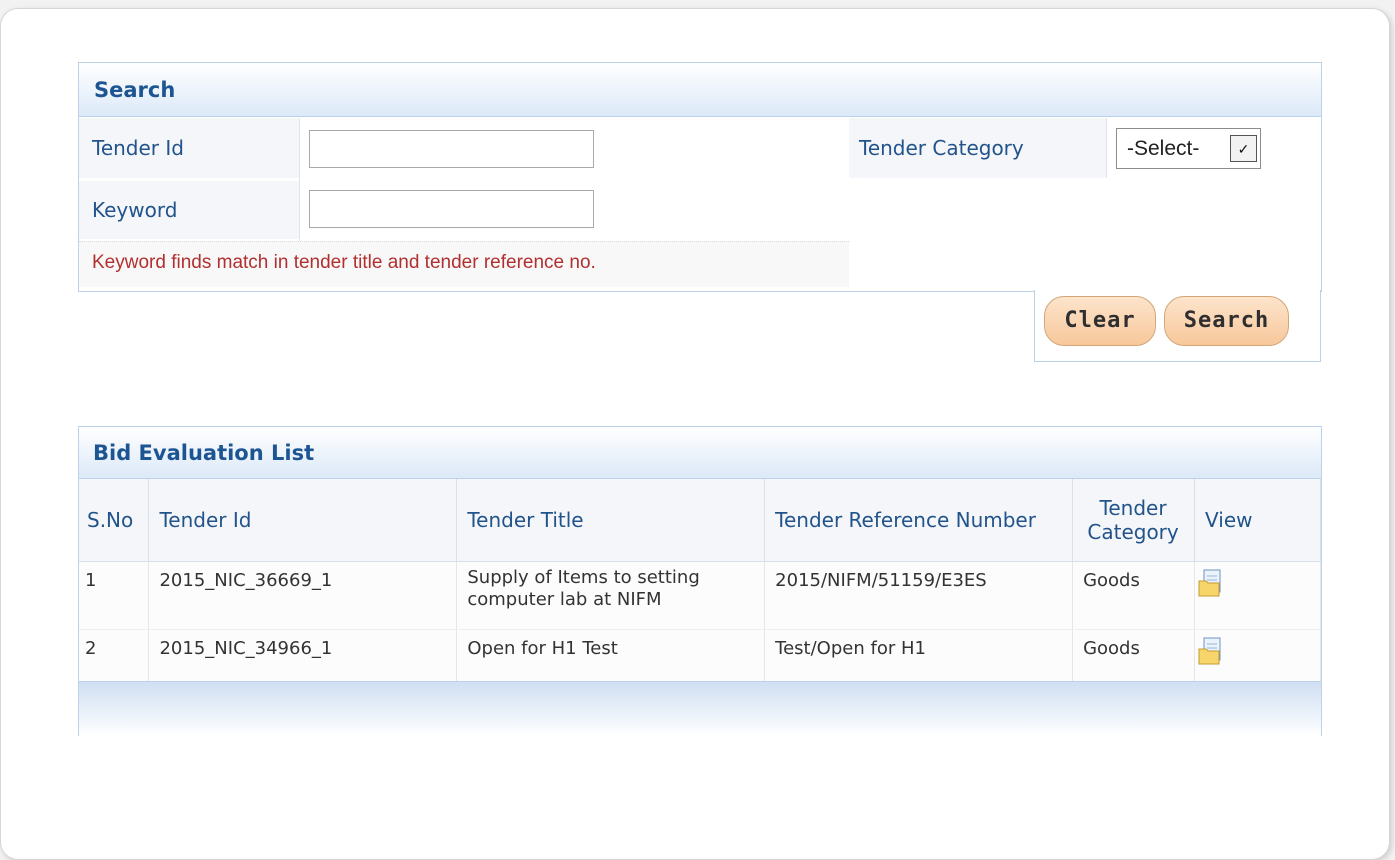  Describe the element at coordinates (1243, 148) in the screenshot. I see `chevron-down-icon: ✓` at that location.